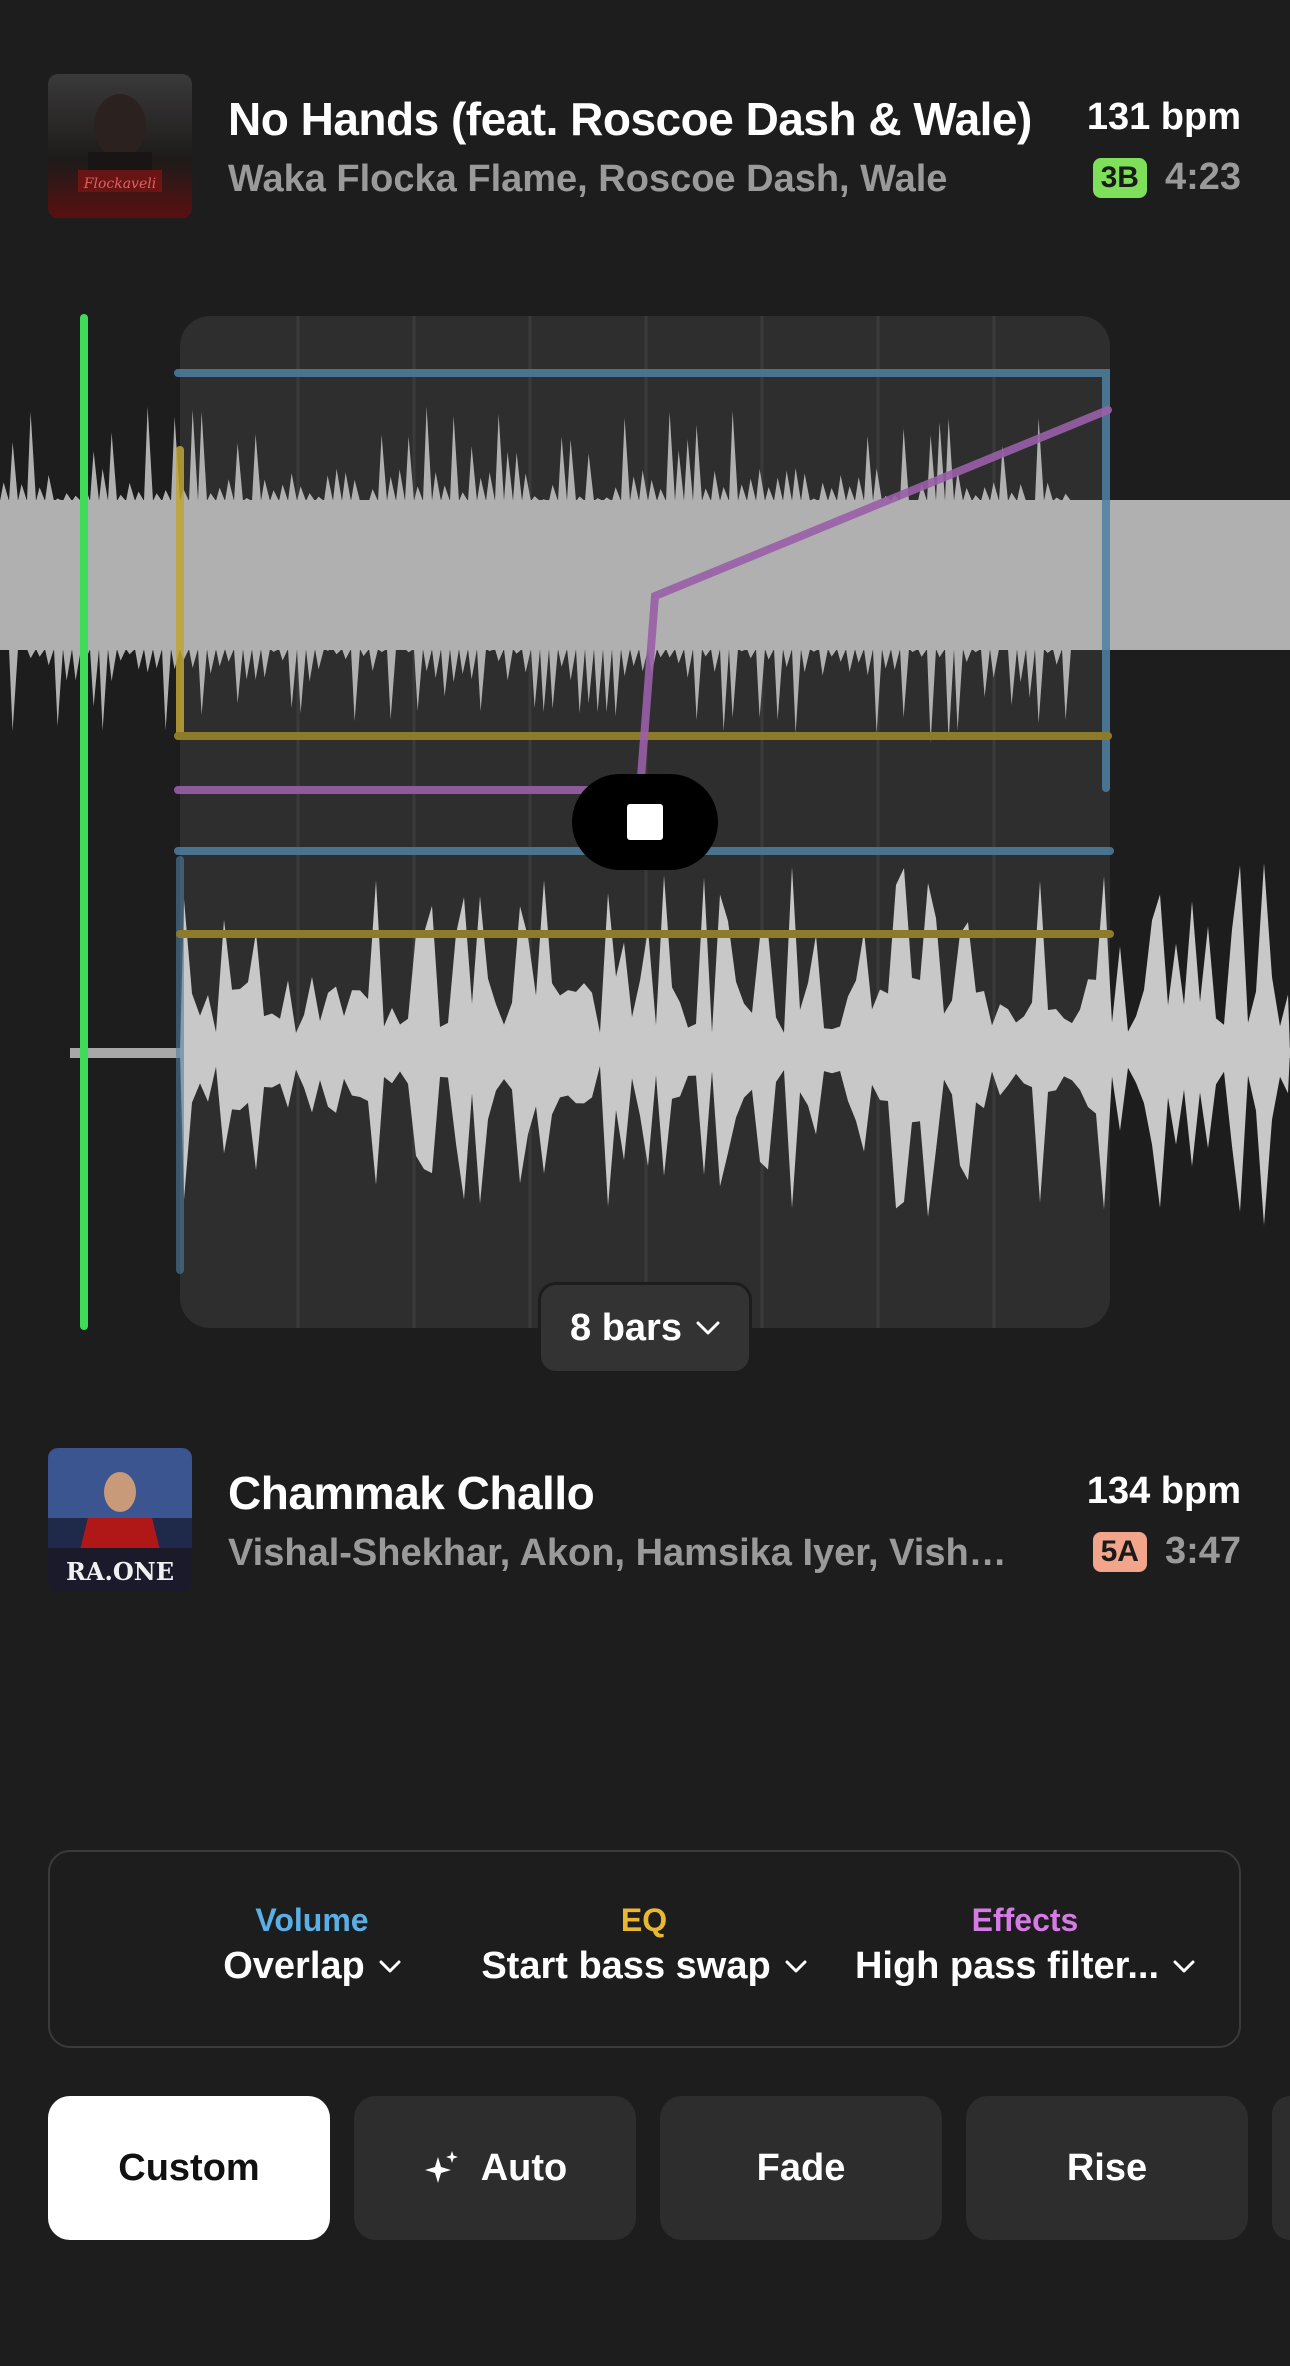  I want to click on eq-setting: EQ Start bass swap, so click(644, 1945).